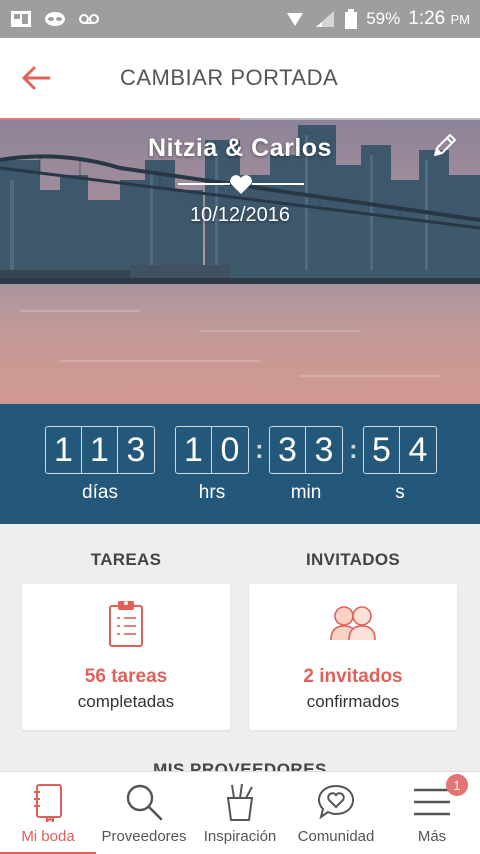 The image size is (480, 854). I want to click on app-header: CAMBIAR PORTADA, so click(240, 79).